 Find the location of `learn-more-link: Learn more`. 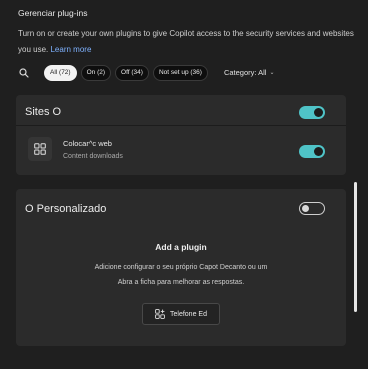

learn-more-link: Learn more is located at coordinates (70, 49).